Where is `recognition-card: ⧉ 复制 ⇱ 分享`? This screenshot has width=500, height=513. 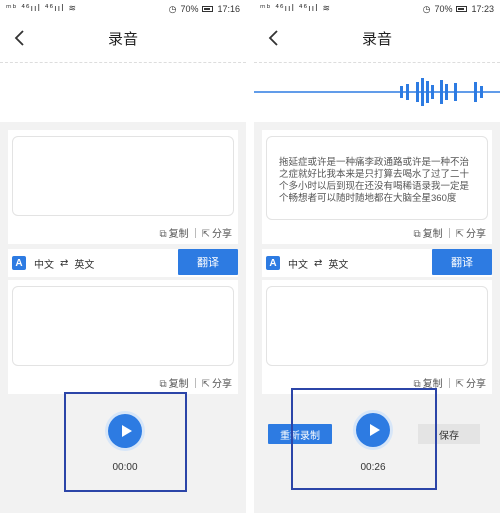
recognition-card: ⧉ 复制 ⇱ 分享 is located at coordinates (123, 187).